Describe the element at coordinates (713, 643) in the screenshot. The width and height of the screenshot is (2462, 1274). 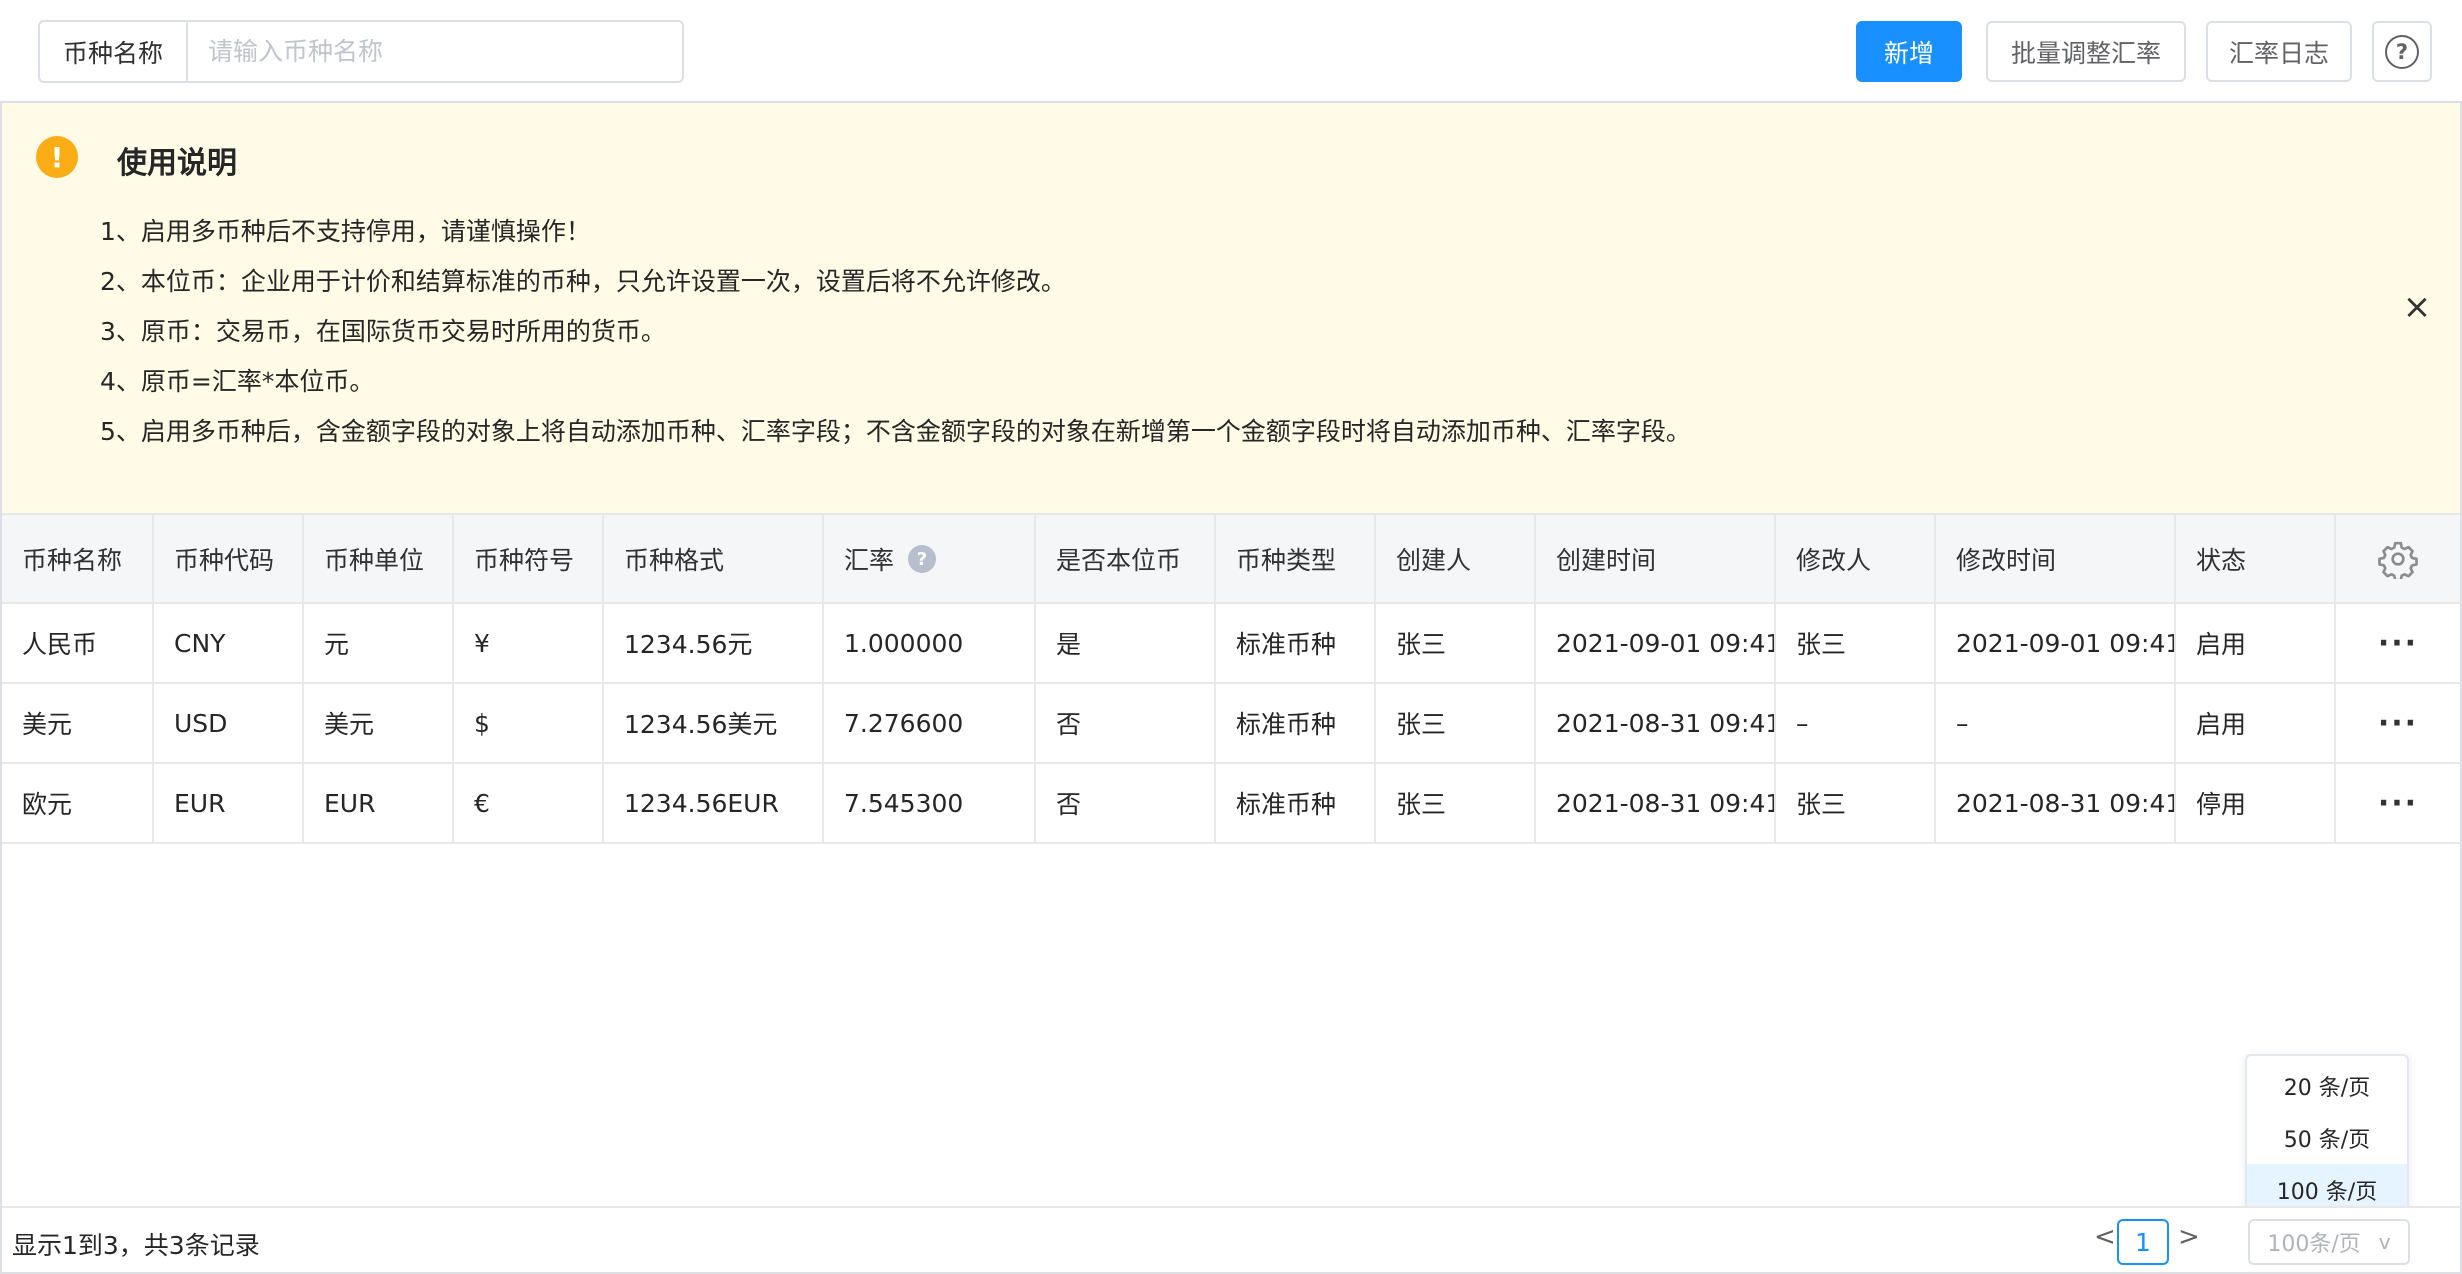
I see `cell-currency-format: 1234.56元` at that location.